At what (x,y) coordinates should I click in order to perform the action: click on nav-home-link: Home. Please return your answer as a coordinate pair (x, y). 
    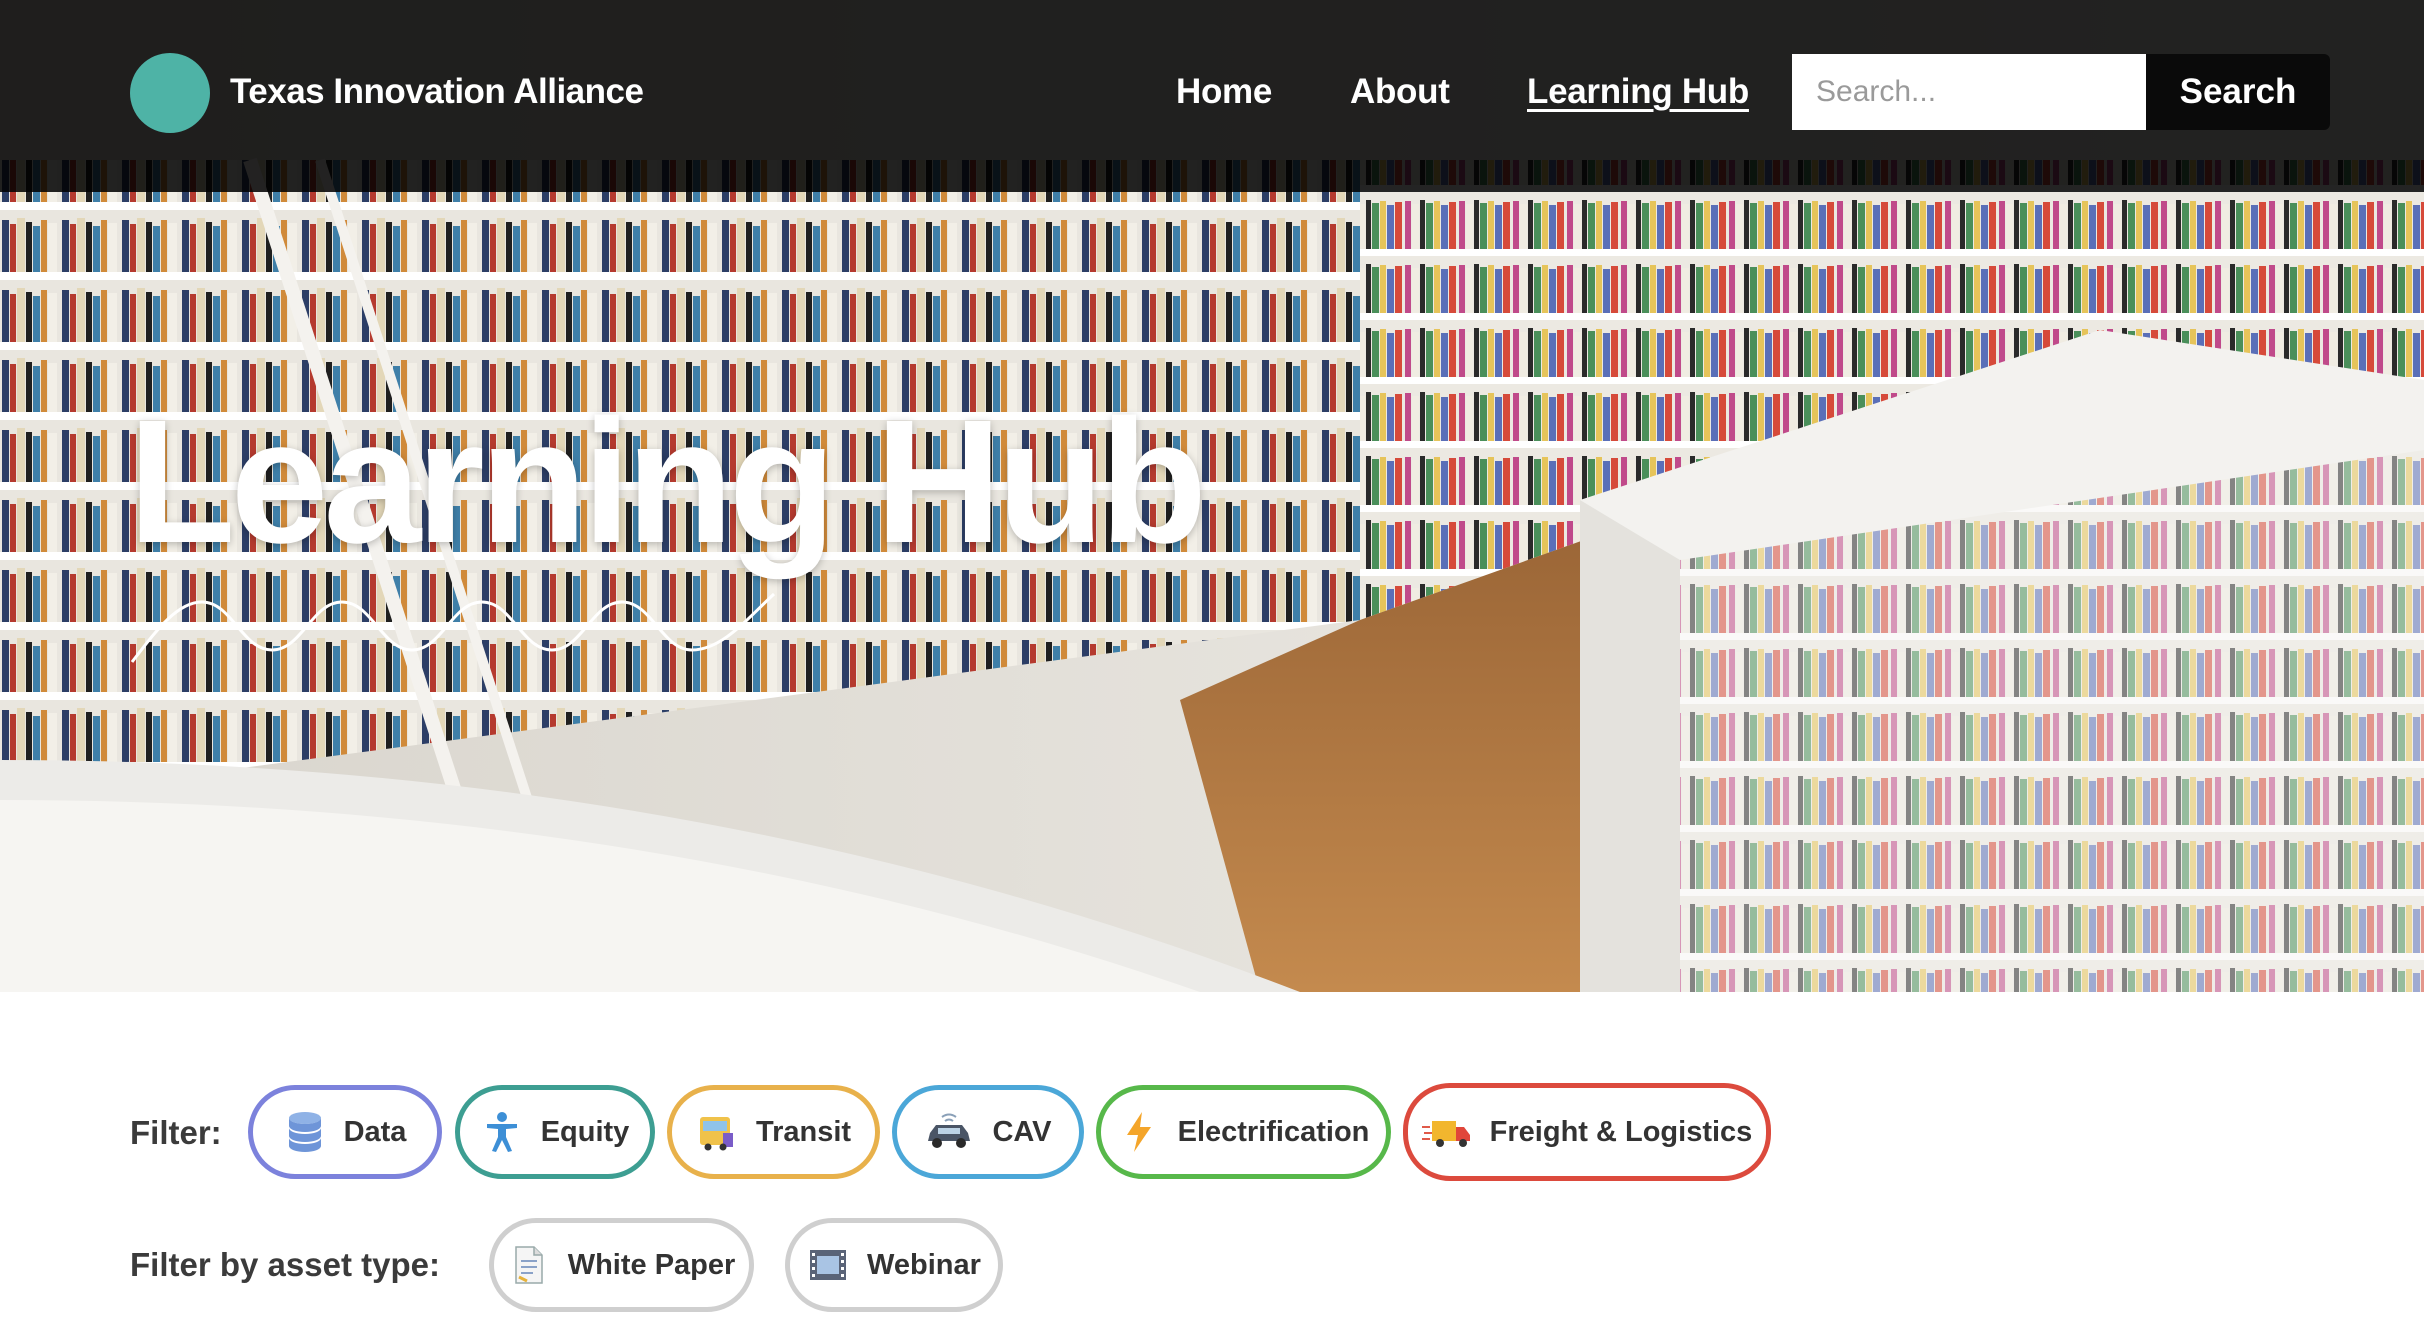
    Looking at the image, I should click on (1224, 92).